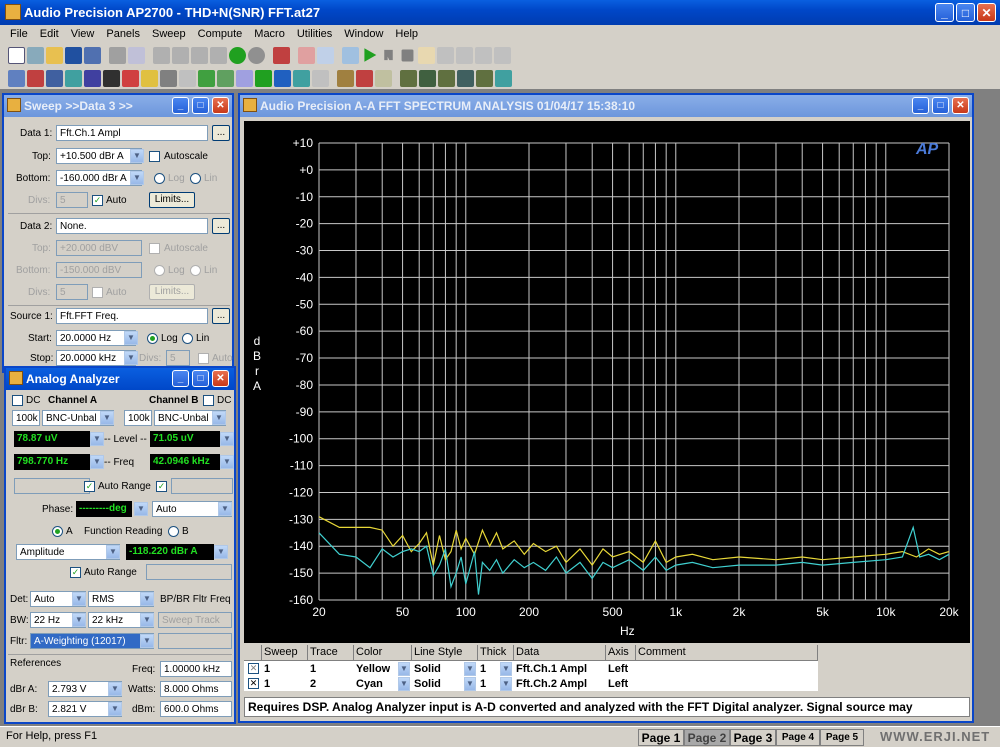 Image resolution: width=1000 pixels, height=747 pixels. Describe the element at coordinates (35, 55) in the screenshot. I see `new-test-icon` at that location.